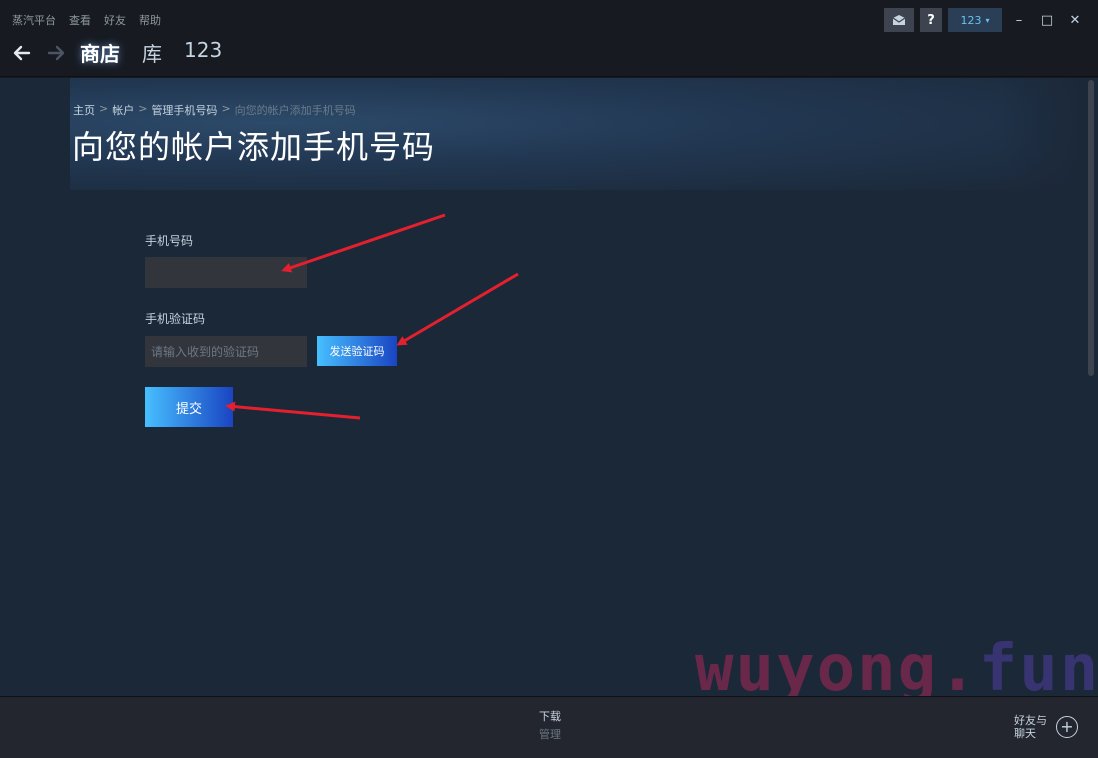 The height and width of the screenshot is (758, 1098). What do you see at coordinates (100, 52) in the screenshot?
I see `tab-store: 商店` at bounding box center [100, 52].